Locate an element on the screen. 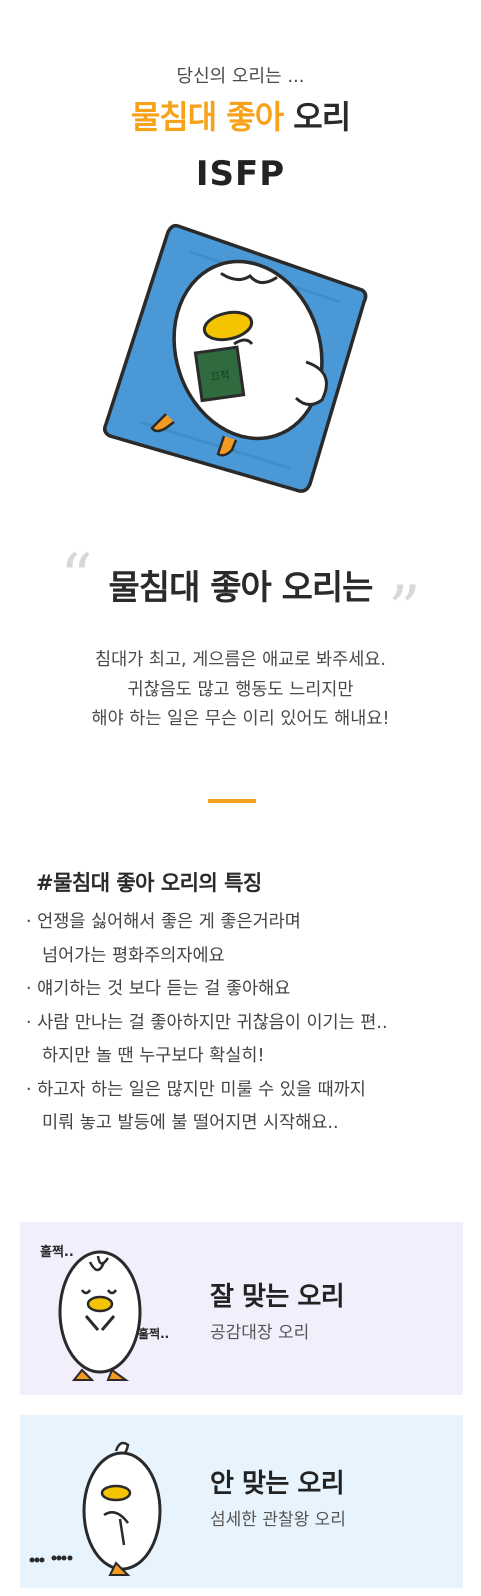 This screenshot has width=481, height=1596. duck-body is located at coordinates (122, 1511).